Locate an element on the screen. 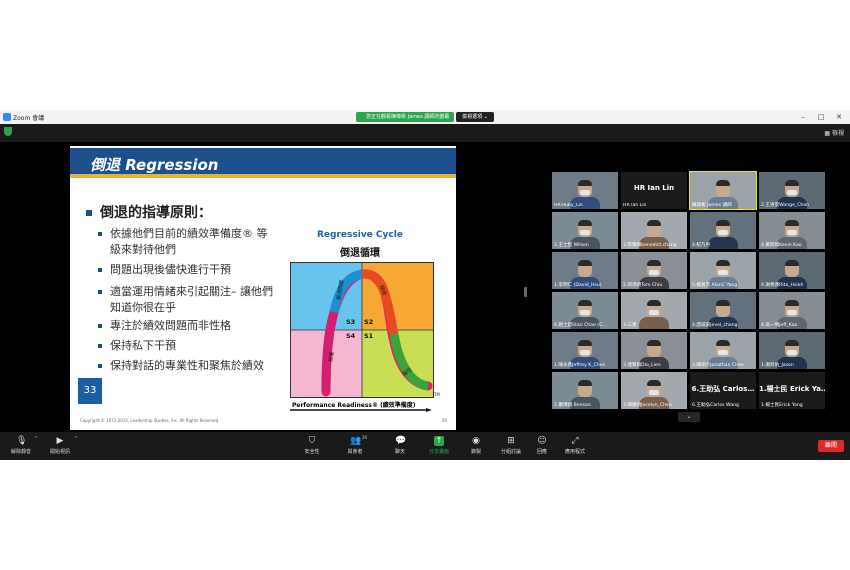 This screenshot has height=570, width=850. participant-body is located at coordinates (723, 243).